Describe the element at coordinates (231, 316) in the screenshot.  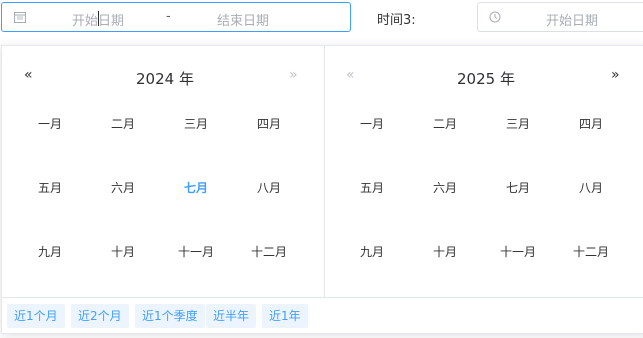
I see `shortcut-half-year: 近半年` at that location.